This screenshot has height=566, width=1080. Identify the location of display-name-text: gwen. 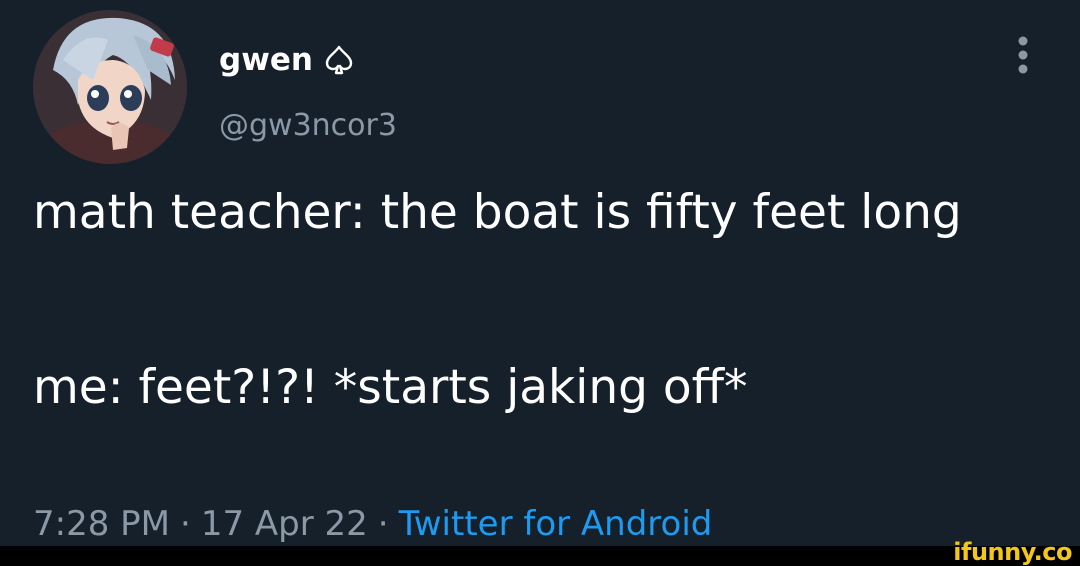
(266, 60).